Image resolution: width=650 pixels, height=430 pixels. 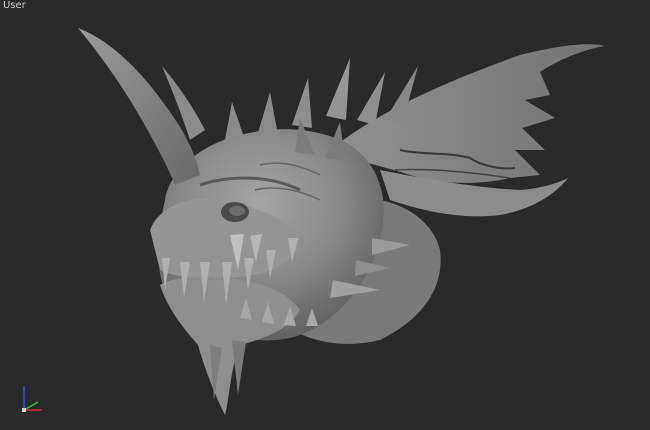 What do you see at coordinates (31, 406) in the screenshot?
I see `axis-y-line` at bounding box center [31, 406].